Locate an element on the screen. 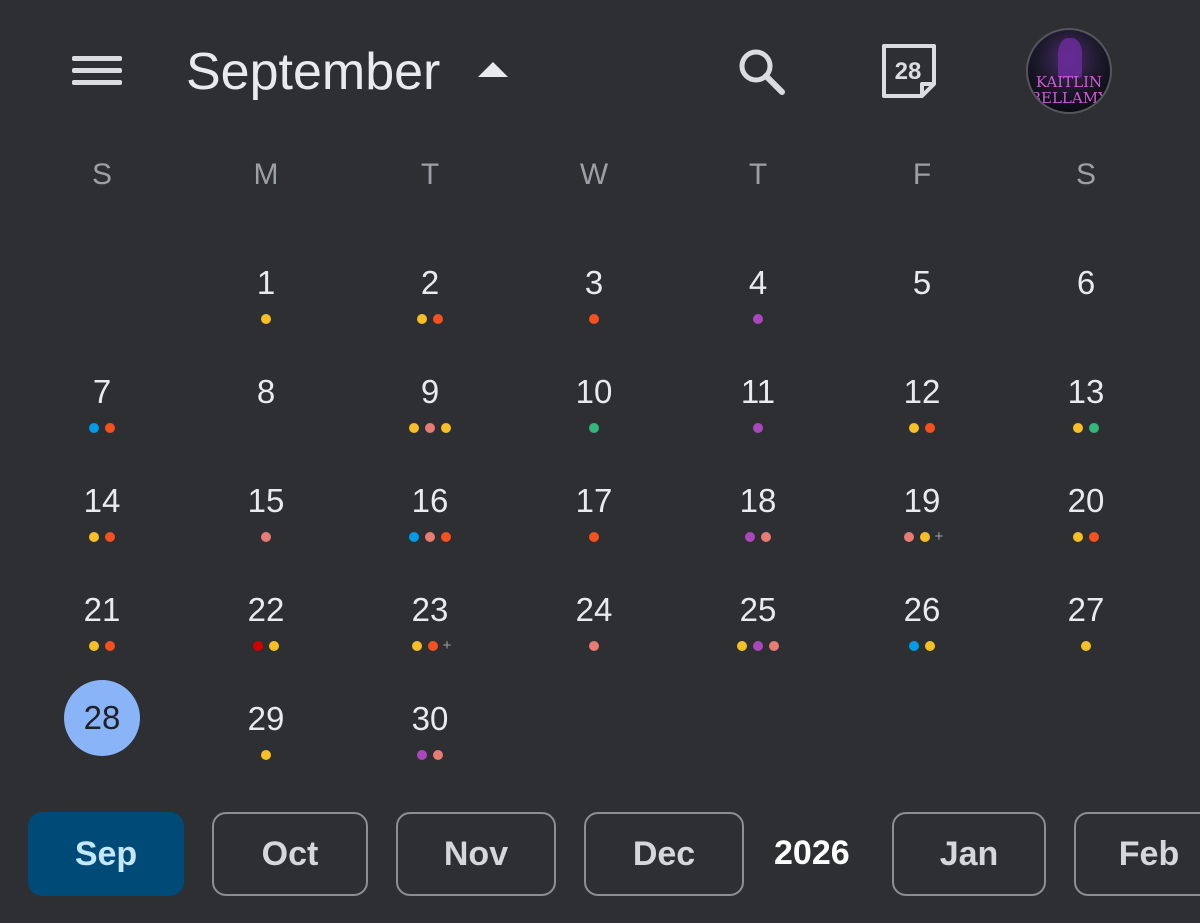  day-number: 1 is located at coordinates (266, 282).